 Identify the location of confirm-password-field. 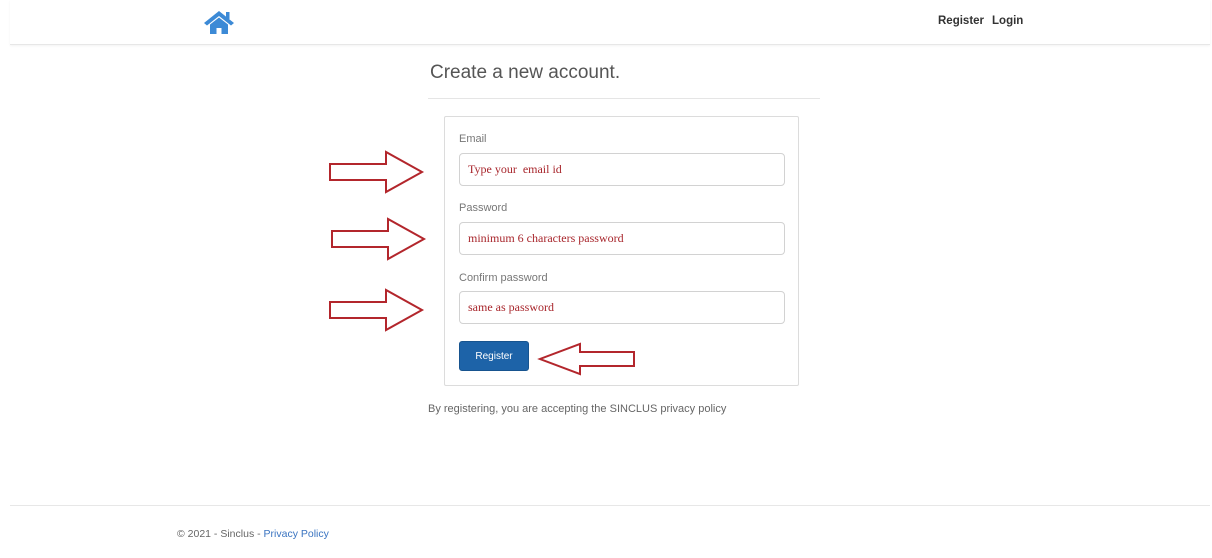
(622, 307).